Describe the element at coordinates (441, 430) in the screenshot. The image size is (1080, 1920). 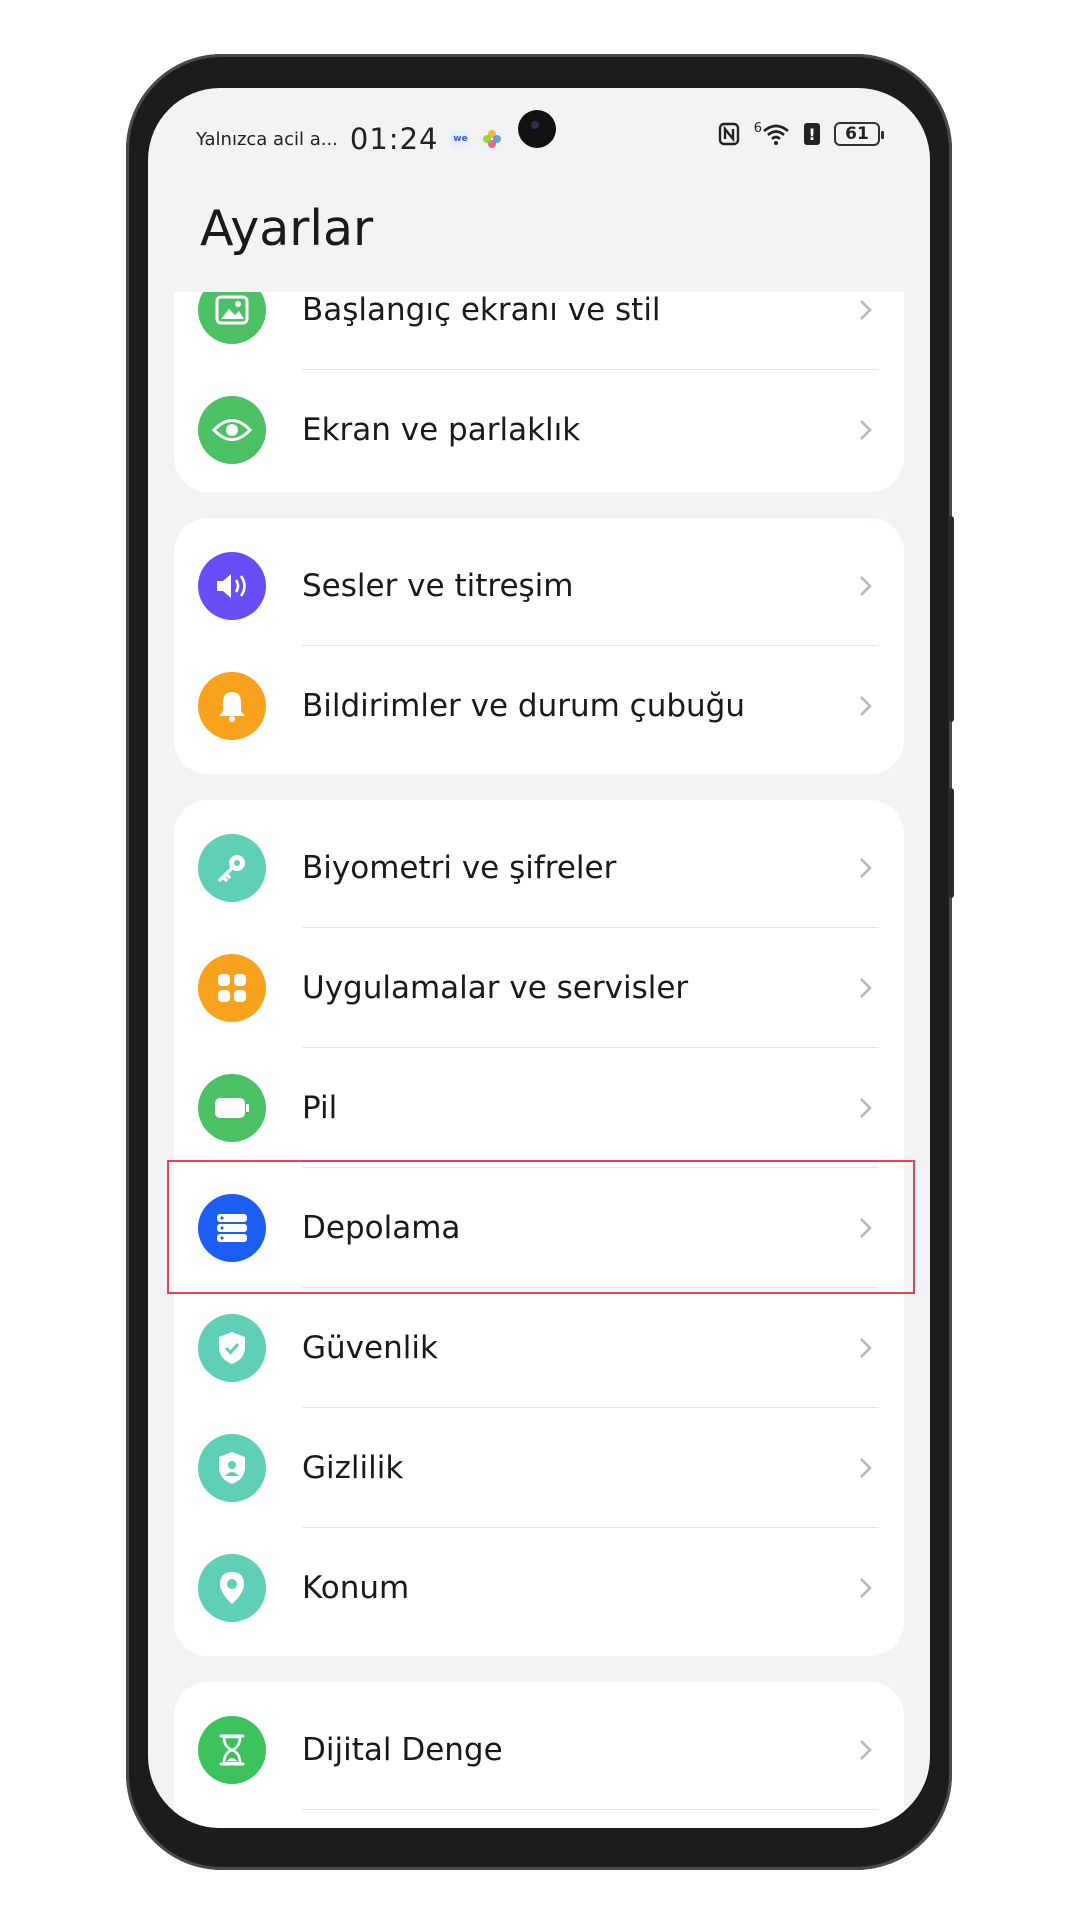
I see `settings-item-label: Ekran ve parlaklık` at that location.